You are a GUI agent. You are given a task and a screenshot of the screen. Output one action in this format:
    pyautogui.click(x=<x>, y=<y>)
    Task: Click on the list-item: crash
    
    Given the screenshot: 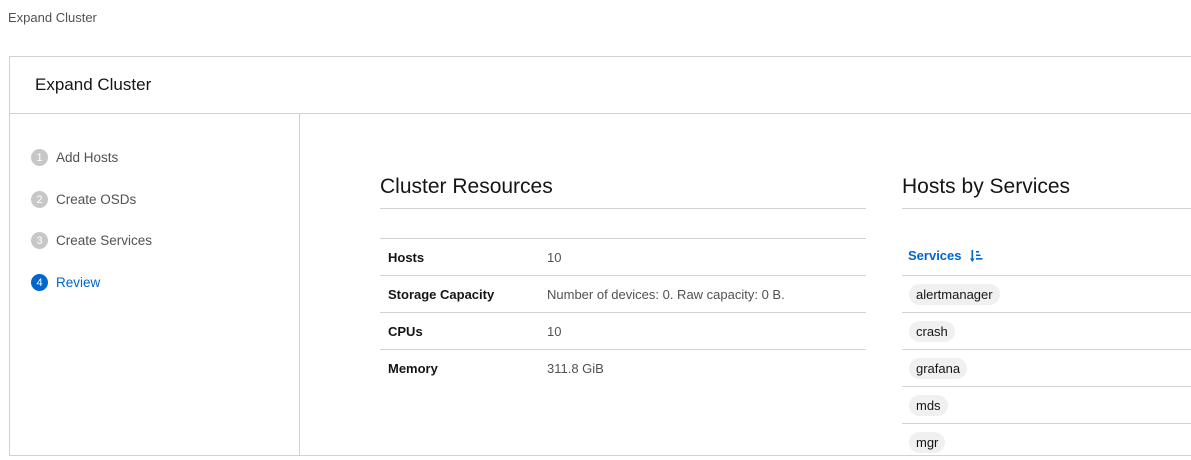 What is the action you would take?
    pyautogui.click(x=1046, y=330)
    